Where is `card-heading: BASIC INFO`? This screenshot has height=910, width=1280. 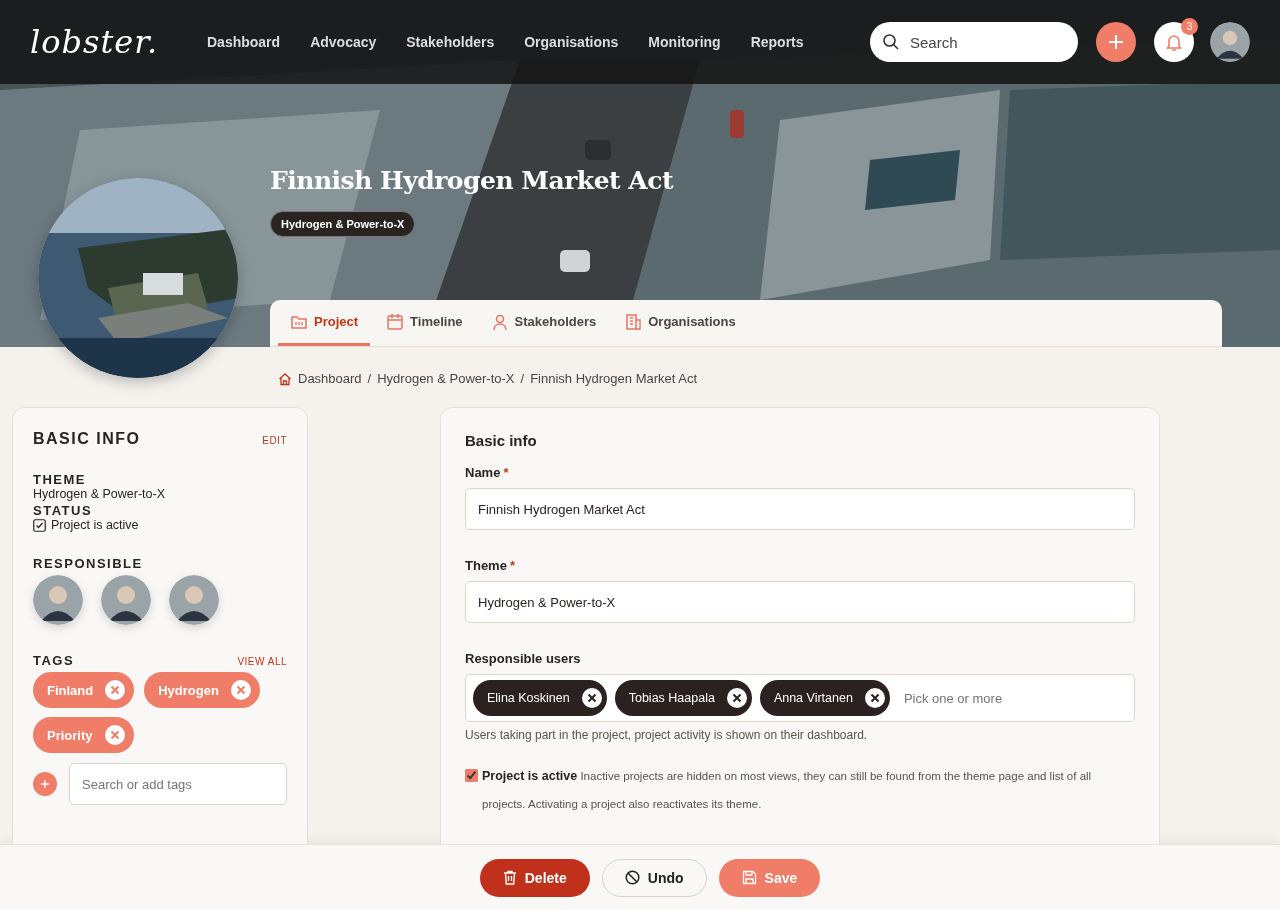 card-heading: BASIC INFO is located at coordinates (87, 439).